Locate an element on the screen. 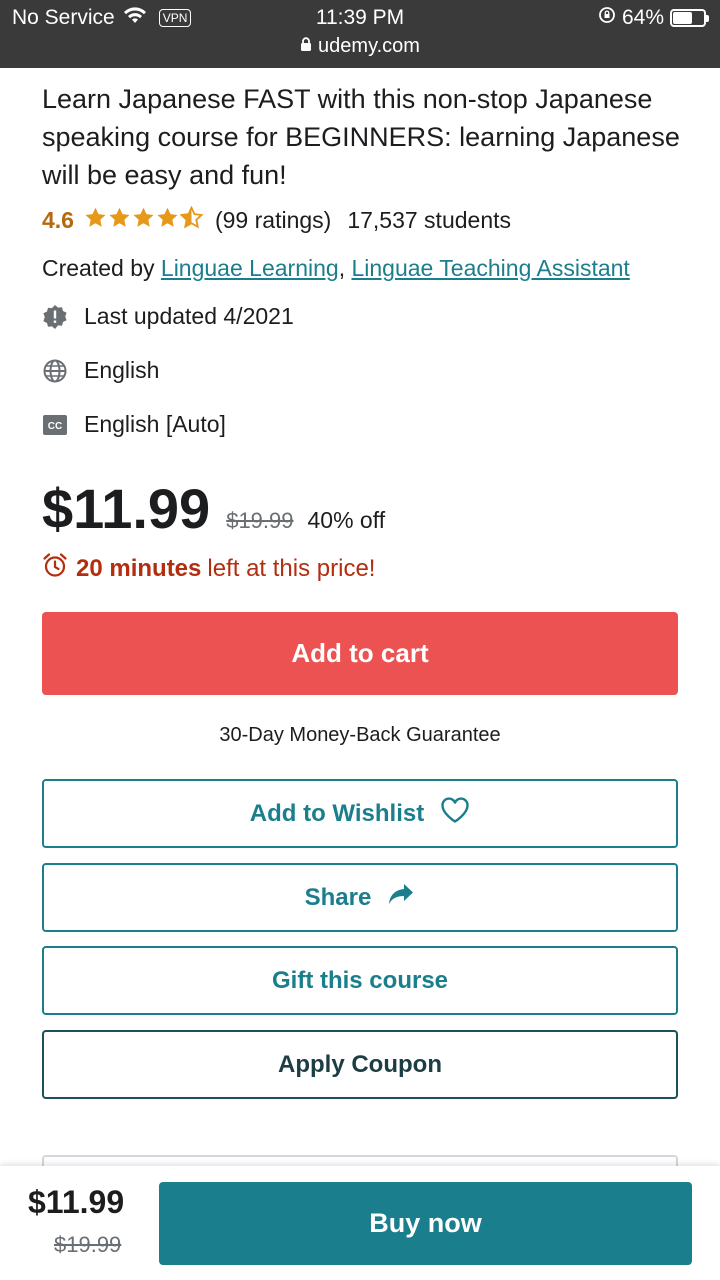 This screenshot has height=1280, width=720. star-rating is located at coordinates (144, 220).